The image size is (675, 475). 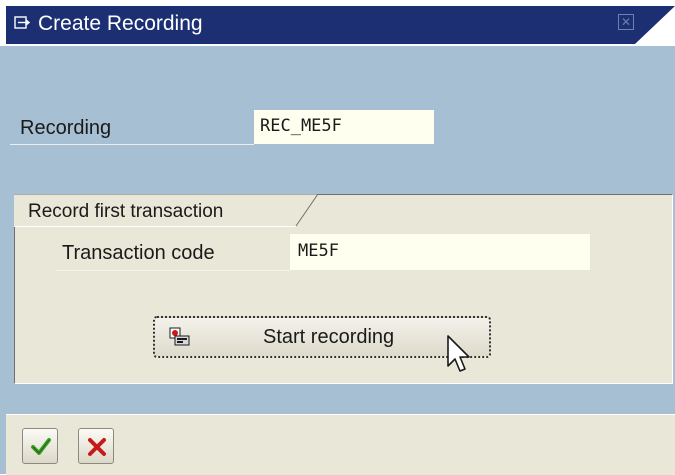 I want to click on title-bar: Create Recording ✕, so click(x=337, y=23).